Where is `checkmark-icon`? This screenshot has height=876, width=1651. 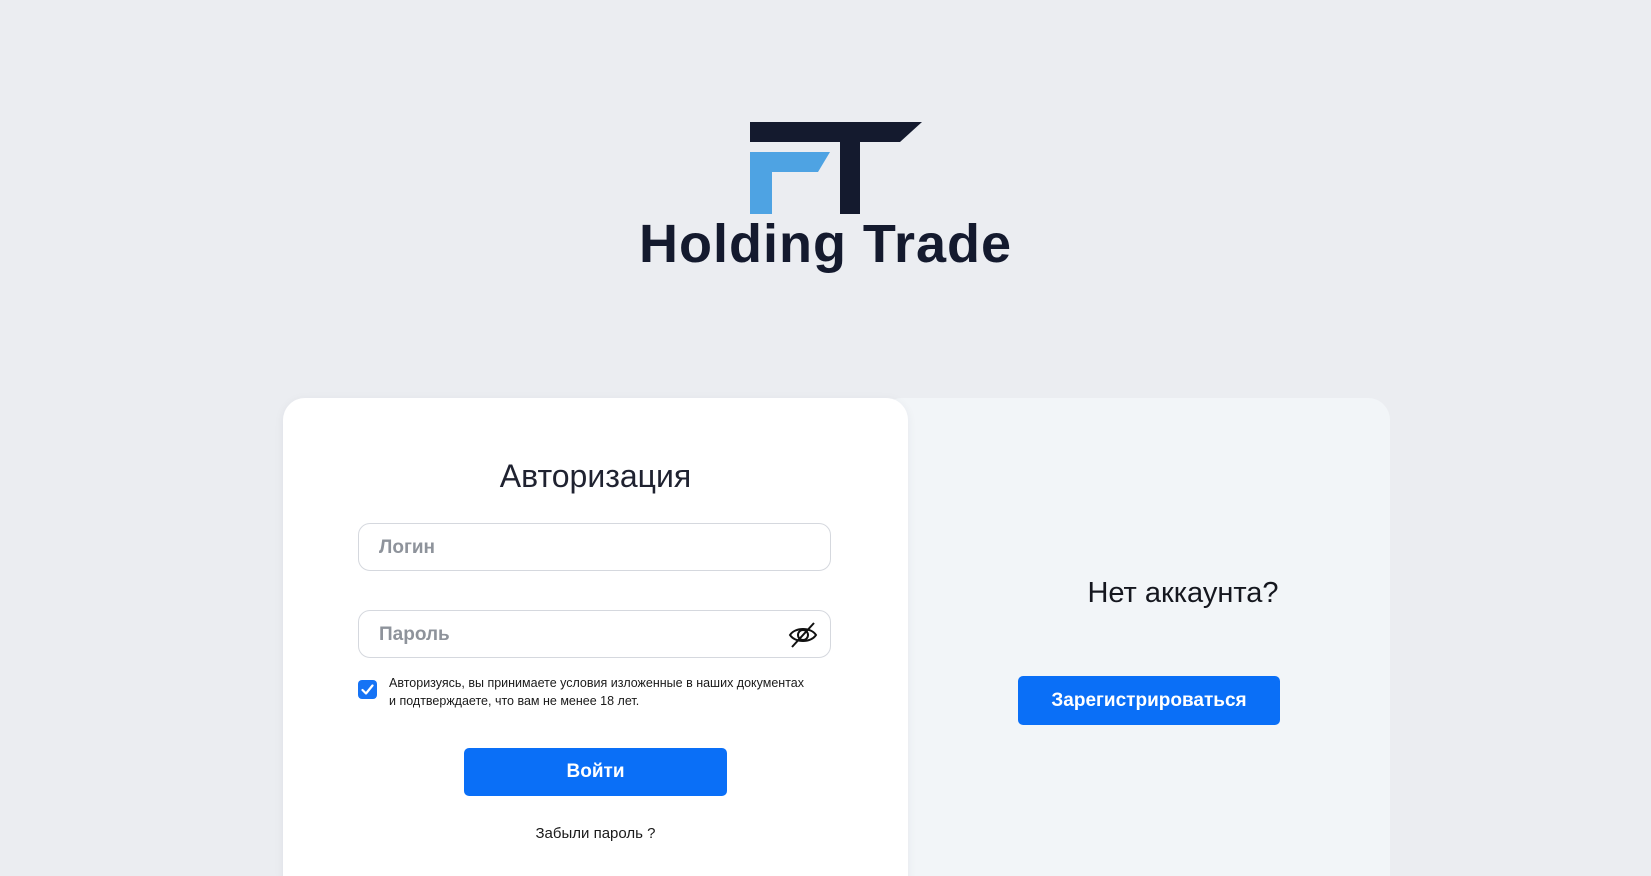
checkmark-icon is located at coordinates (367, 689).